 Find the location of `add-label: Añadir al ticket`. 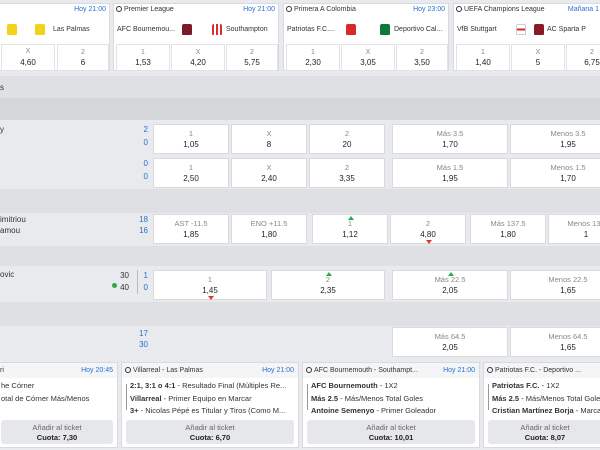

add-label: Añadir al ticket is located at coordinates (391, 427).